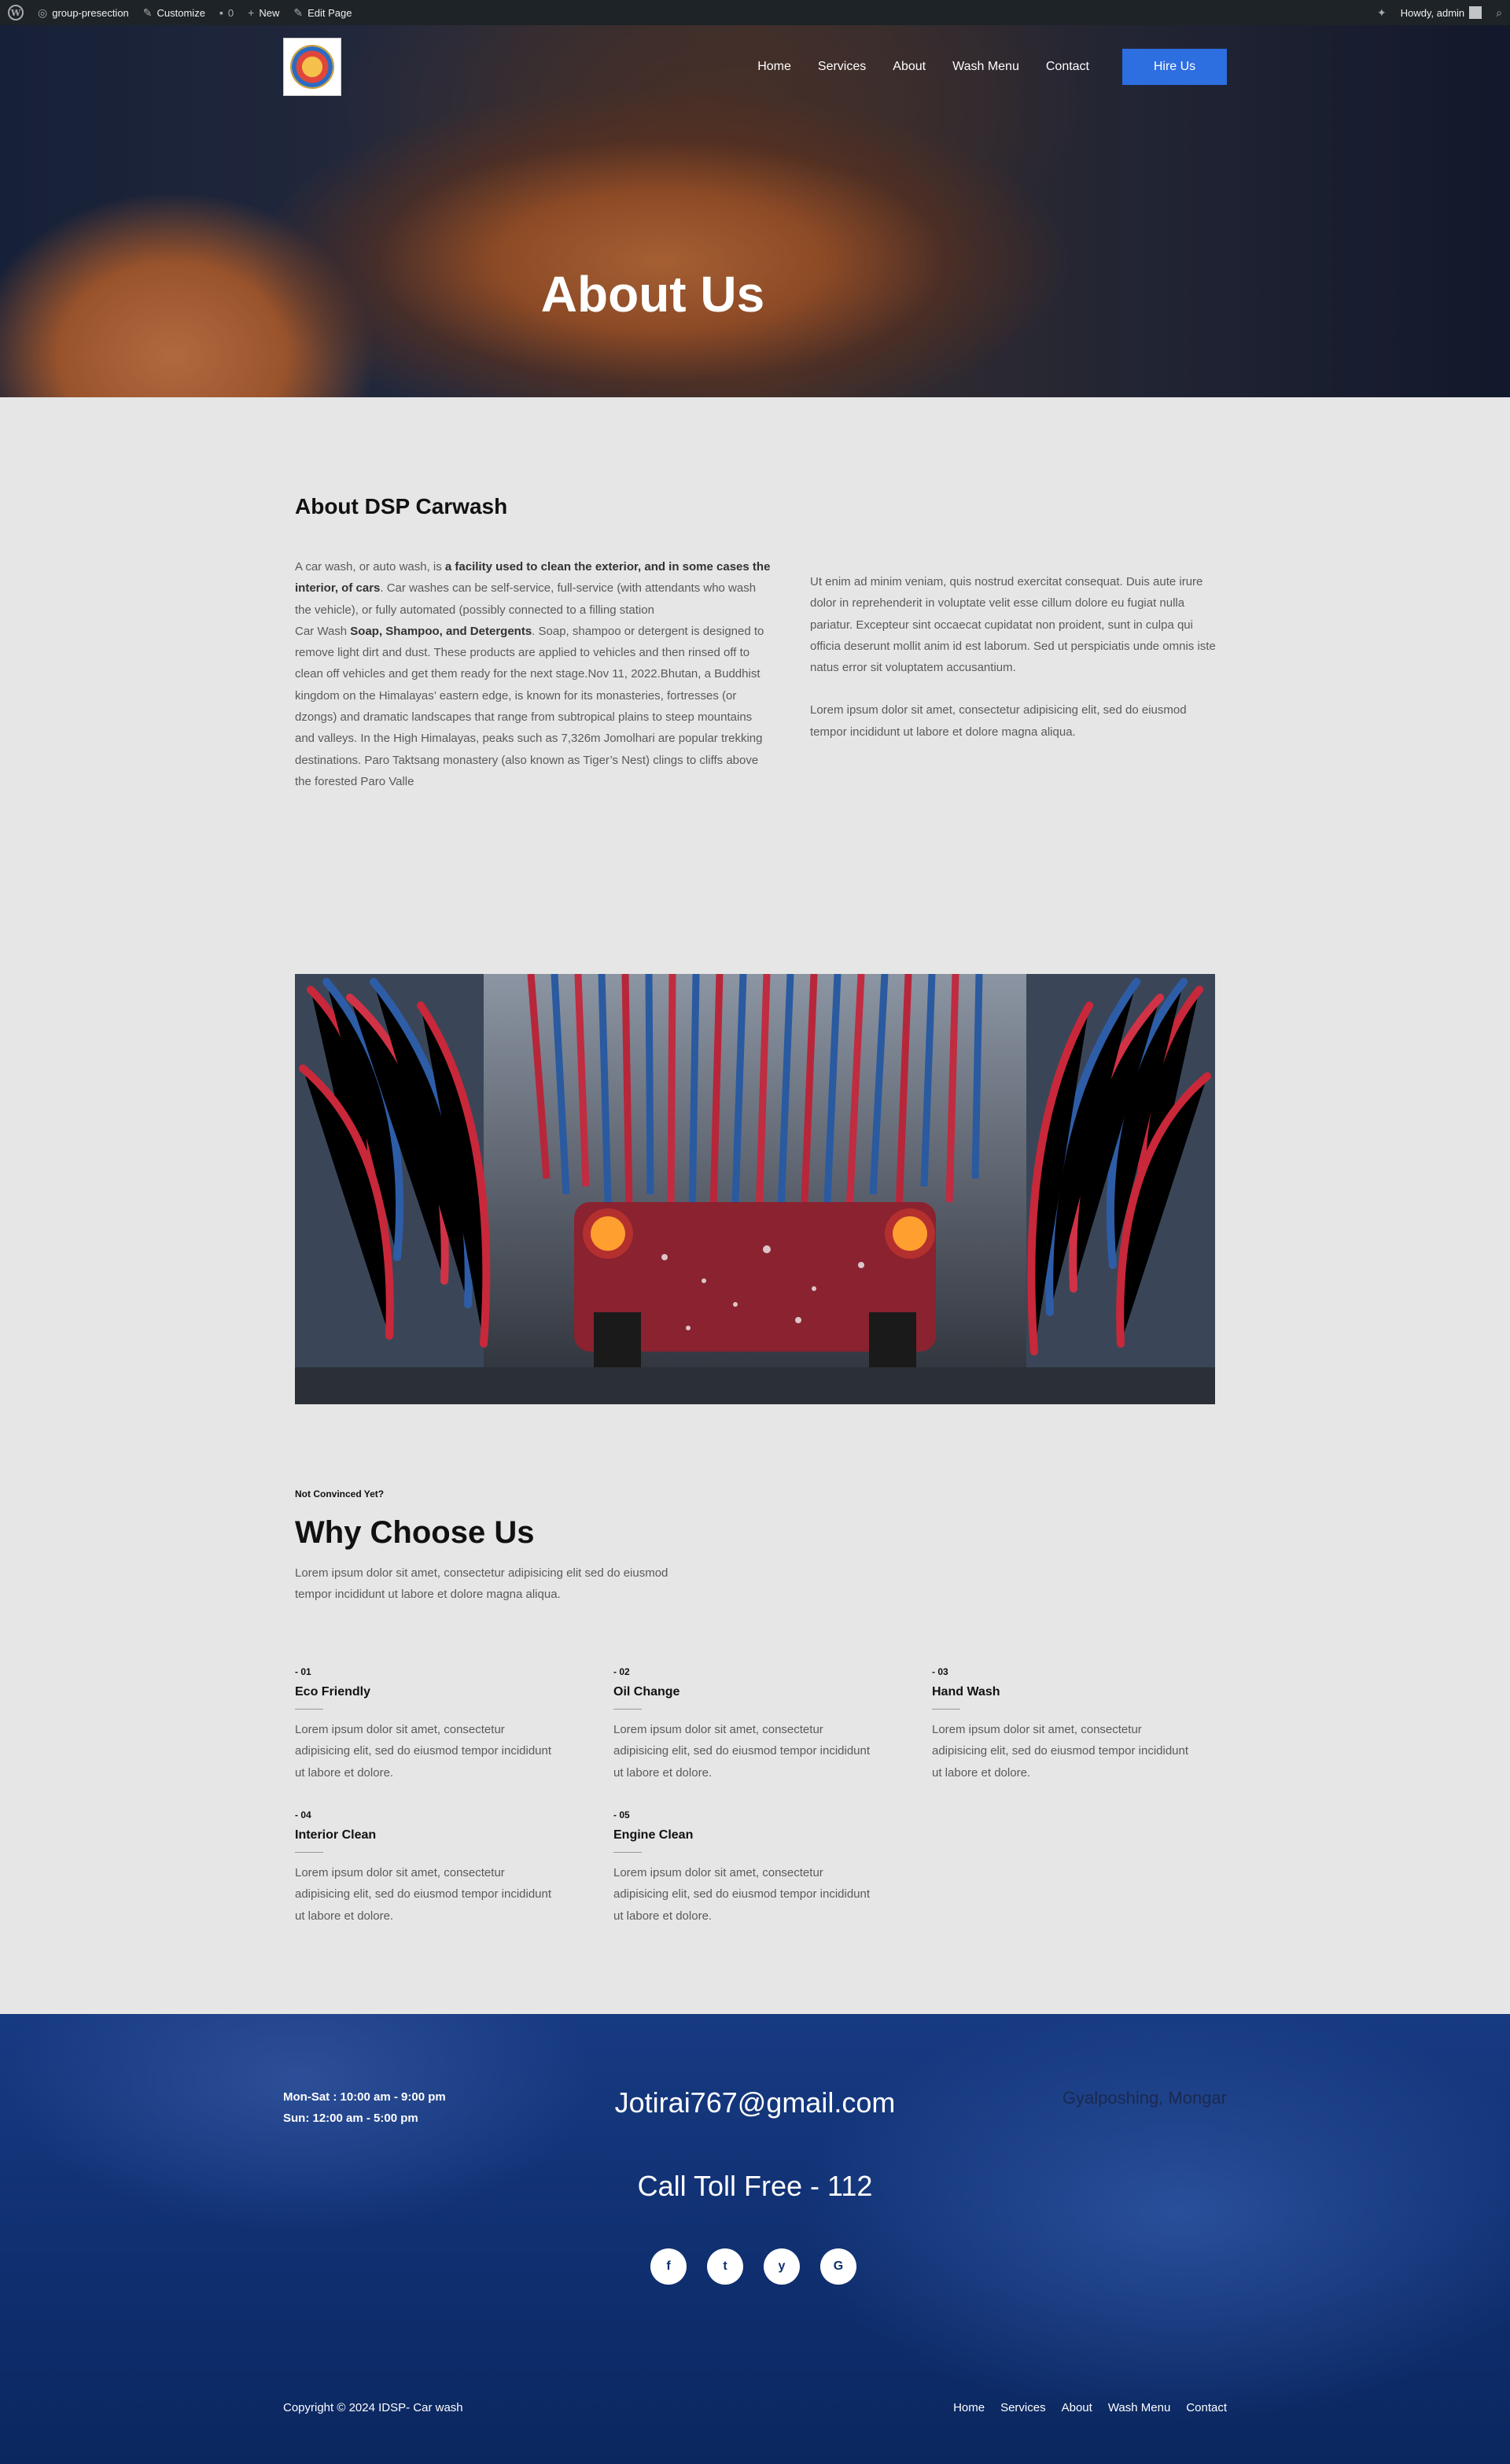 Image resolution: width=1510 pixels, height=2464 pixels. I want to click on hours-weekday: Mon-Sat : 10:00 am - 9:00 pm, so click(365, 2097).